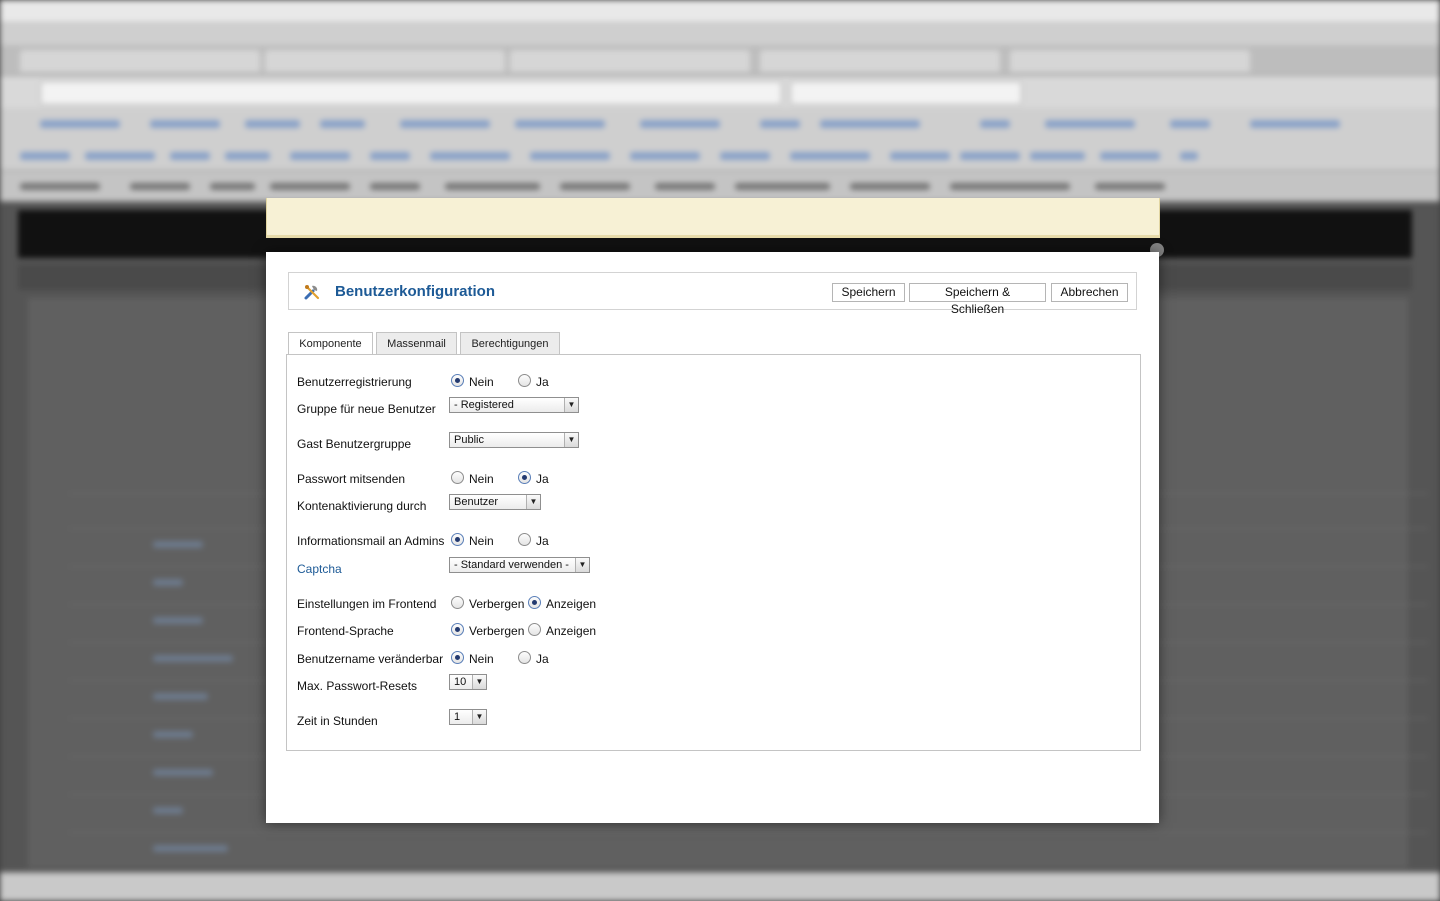  Describe the element at coordinates (370, 659) in the screenshot. I see `username-editable-label: Benutzername veränderbar` at that location.